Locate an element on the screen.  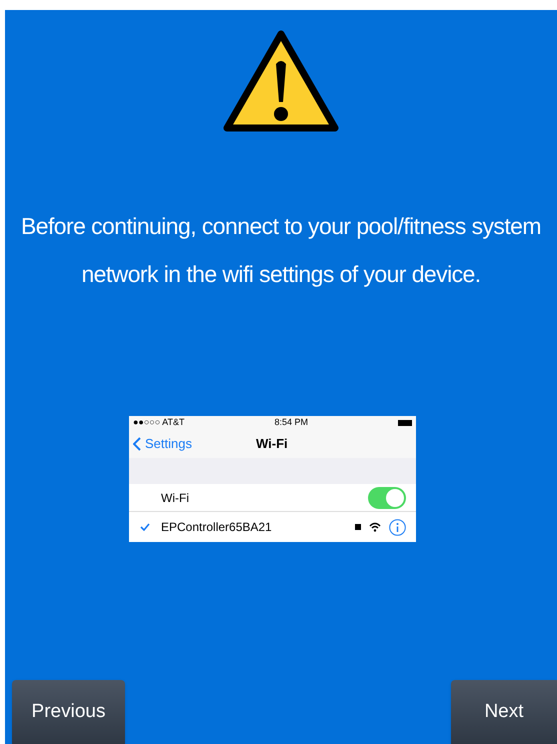
network-row: EPController65BA21 is located at coordinates (272, 527).